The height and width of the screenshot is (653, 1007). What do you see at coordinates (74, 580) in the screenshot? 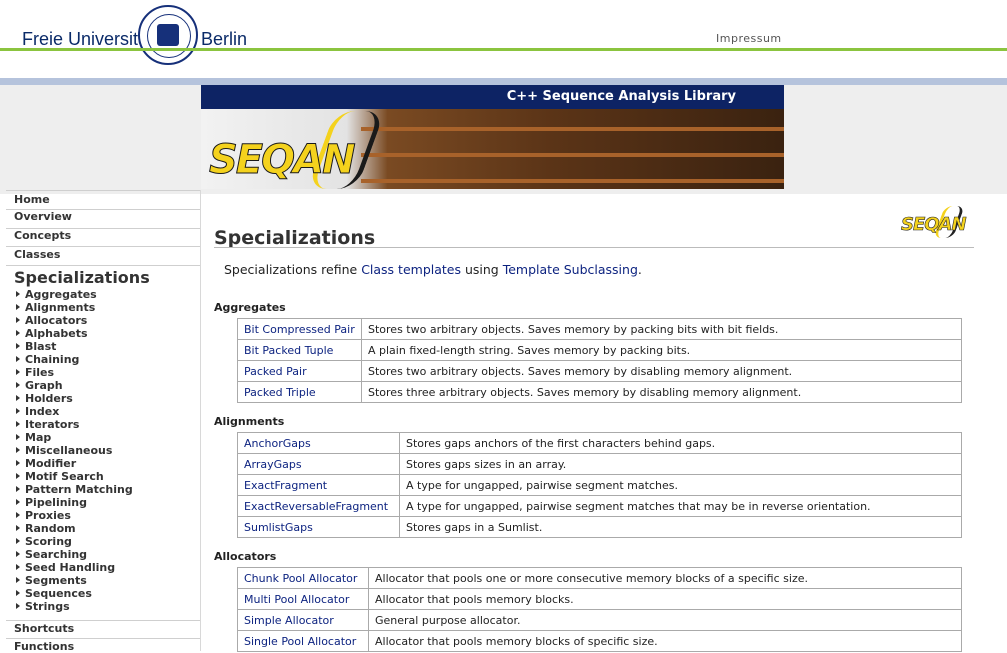
I see `subnav-item: Segments` at bounding box center [74, 580].